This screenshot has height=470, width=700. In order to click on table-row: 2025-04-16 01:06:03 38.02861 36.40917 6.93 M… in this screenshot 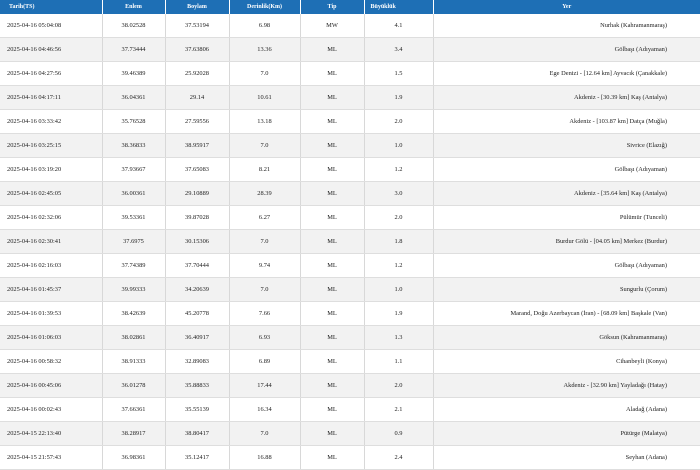, I will do `click(350, 337)`.